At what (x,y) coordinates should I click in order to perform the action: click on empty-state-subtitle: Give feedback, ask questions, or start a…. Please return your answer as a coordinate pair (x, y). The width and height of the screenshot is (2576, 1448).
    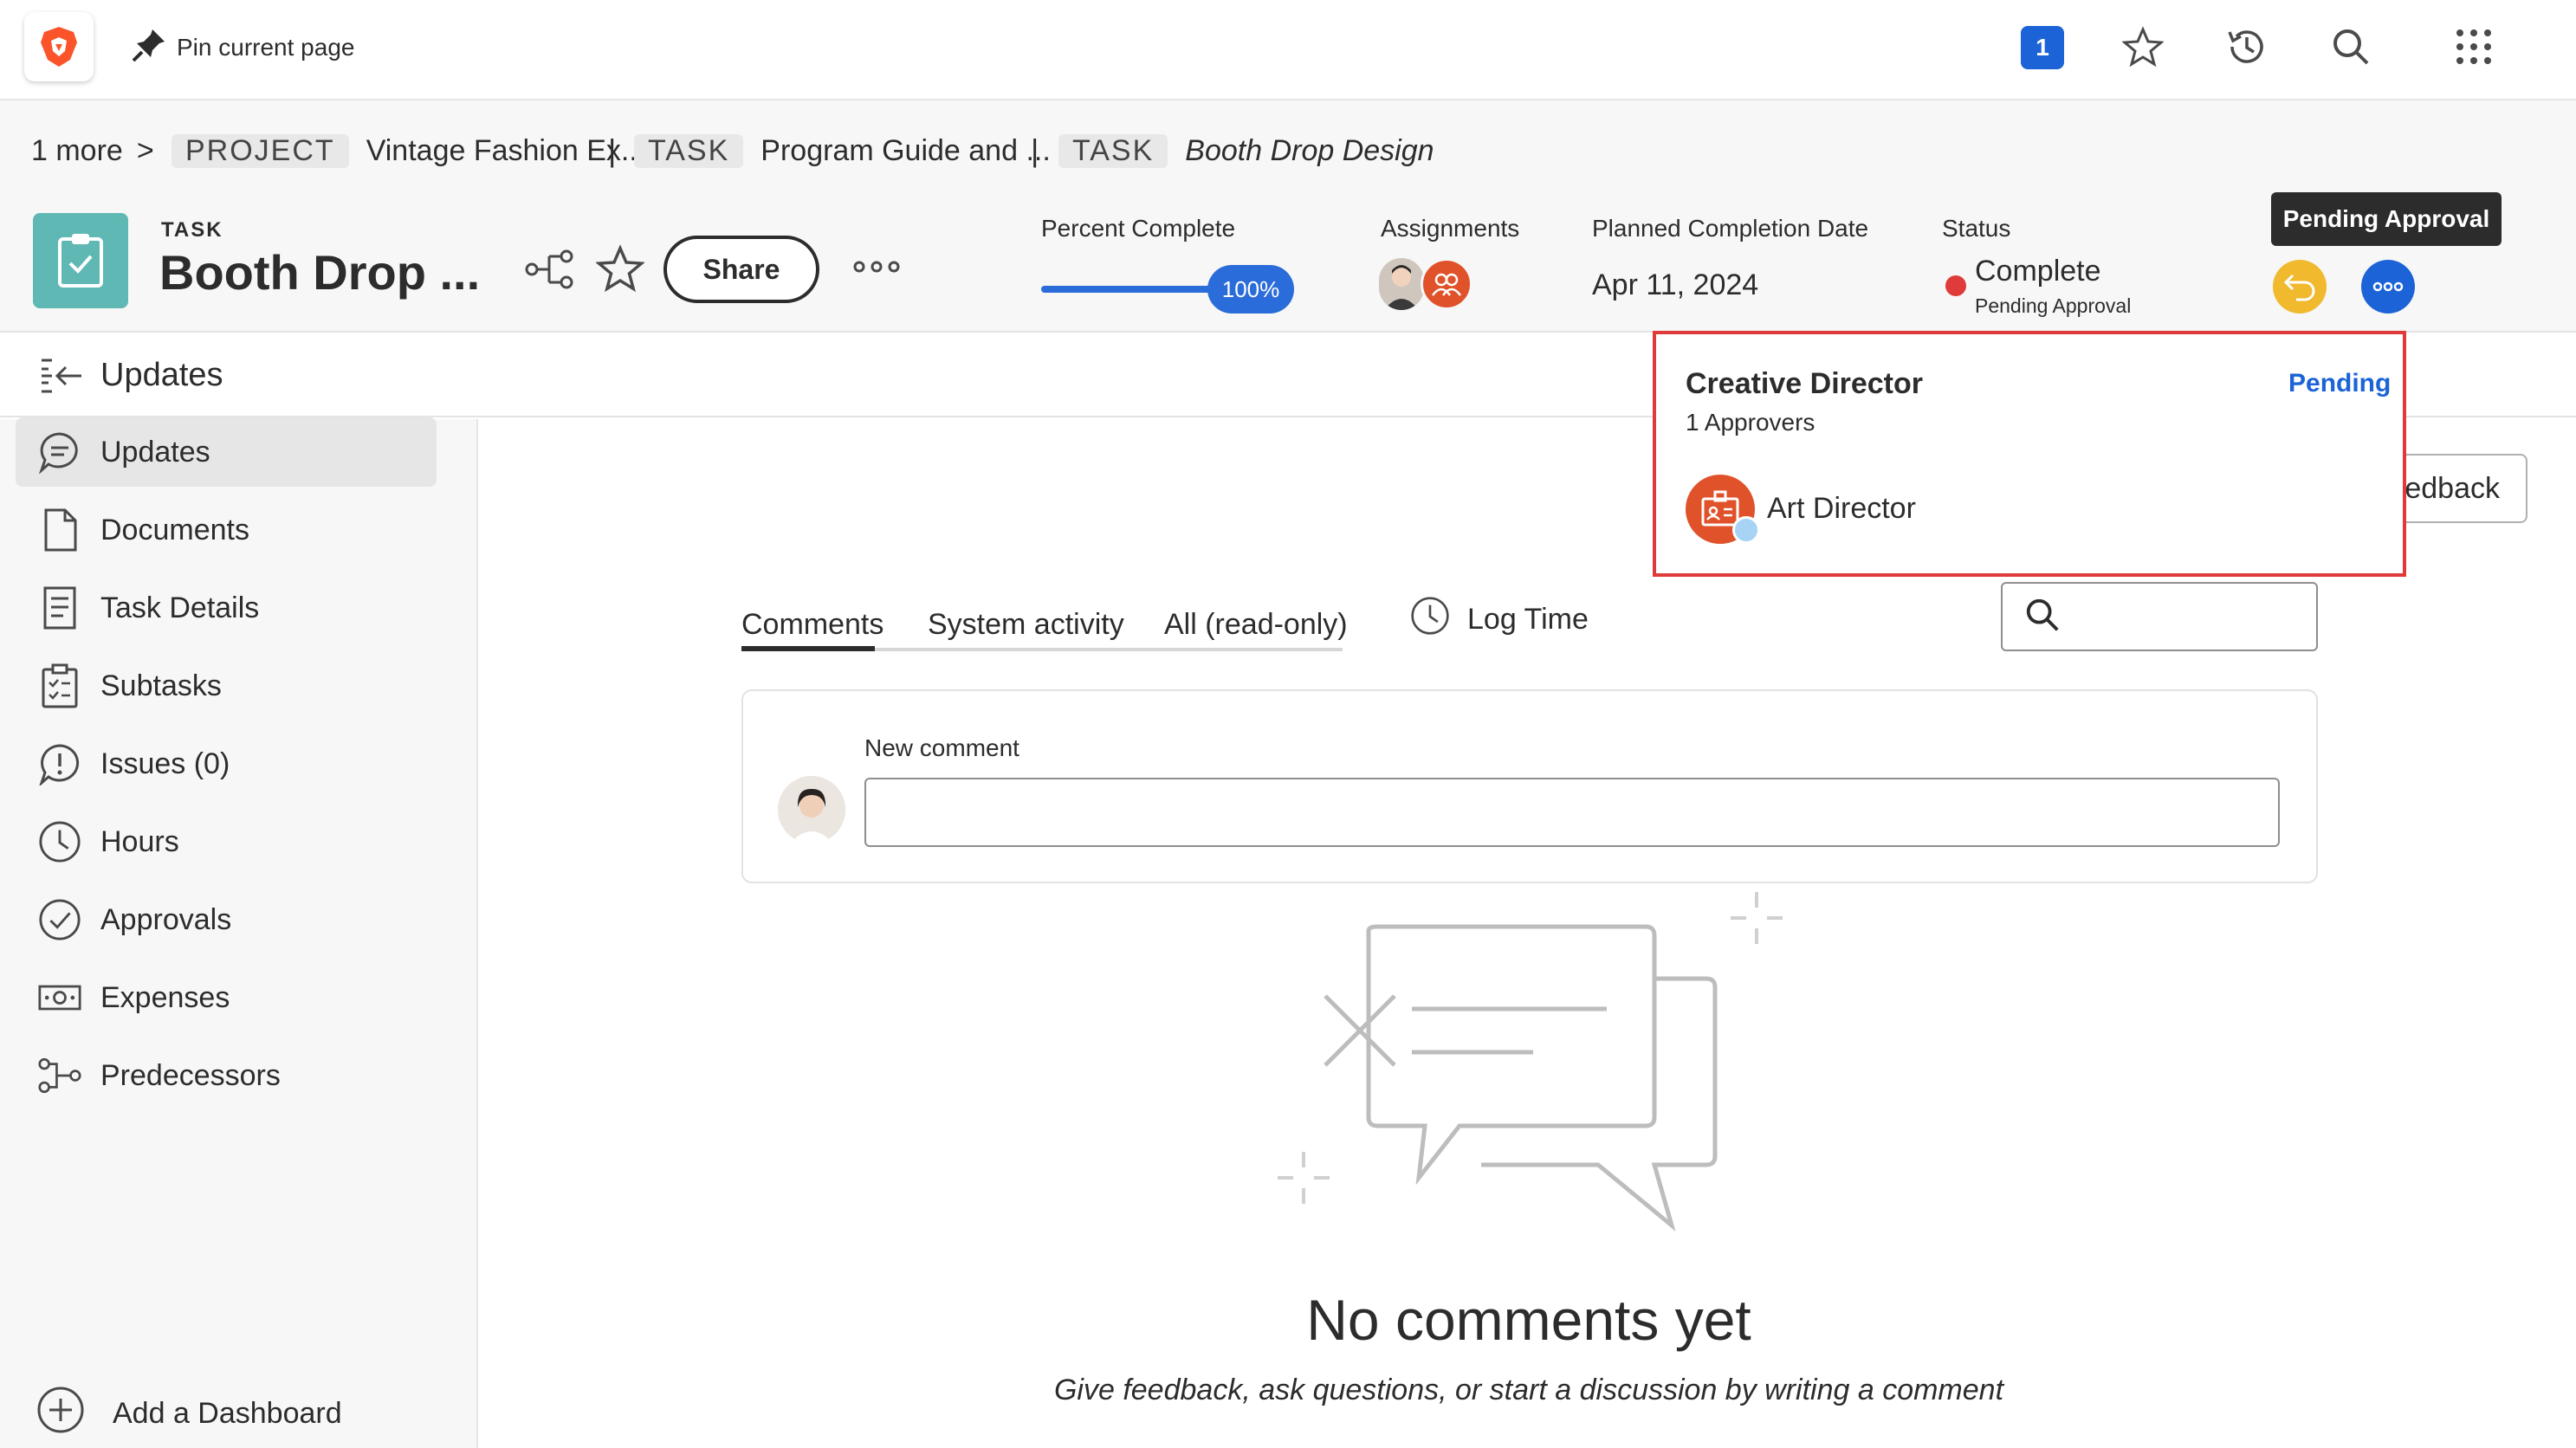
    Looking at the image, I should click on (1528, 1390).